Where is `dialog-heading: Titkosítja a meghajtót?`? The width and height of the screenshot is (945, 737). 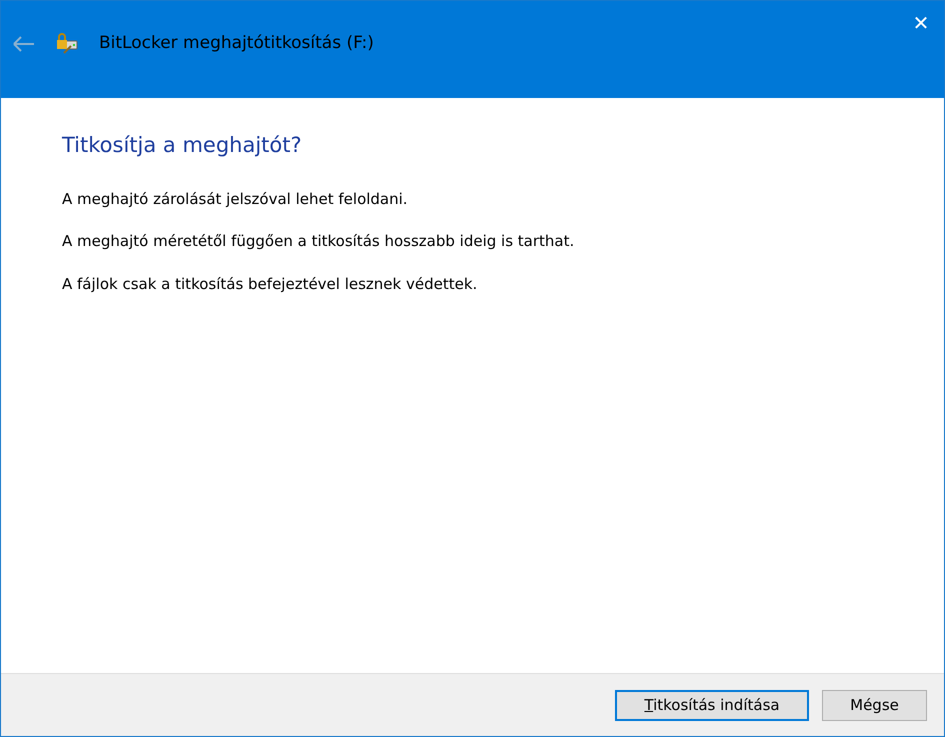 dialog-heading: Titkosítja a meghajtót? is located at coordinates (182, 145).